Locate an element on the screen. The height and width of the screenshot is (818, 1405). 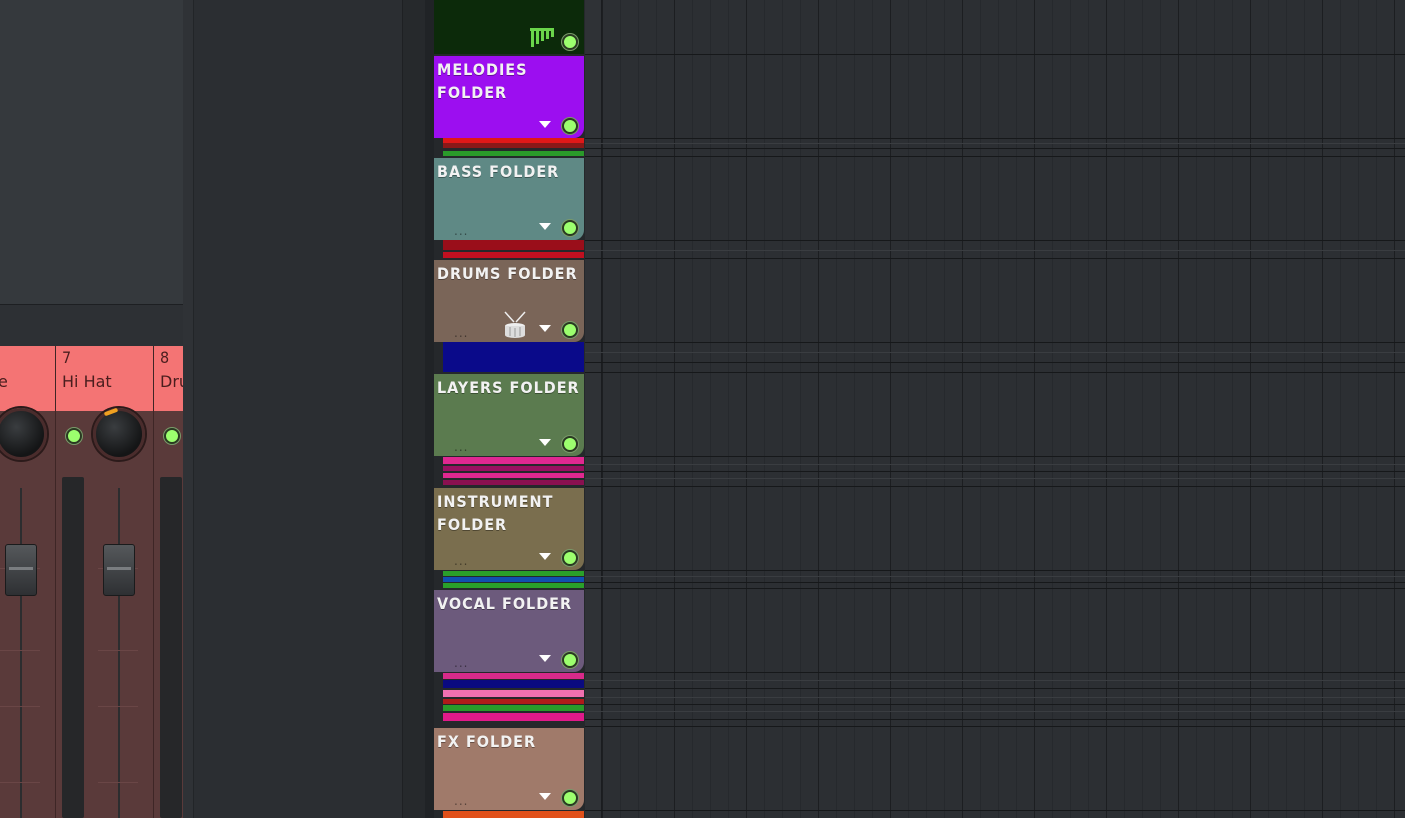
fader-rail is located at coordinates (21, 653).